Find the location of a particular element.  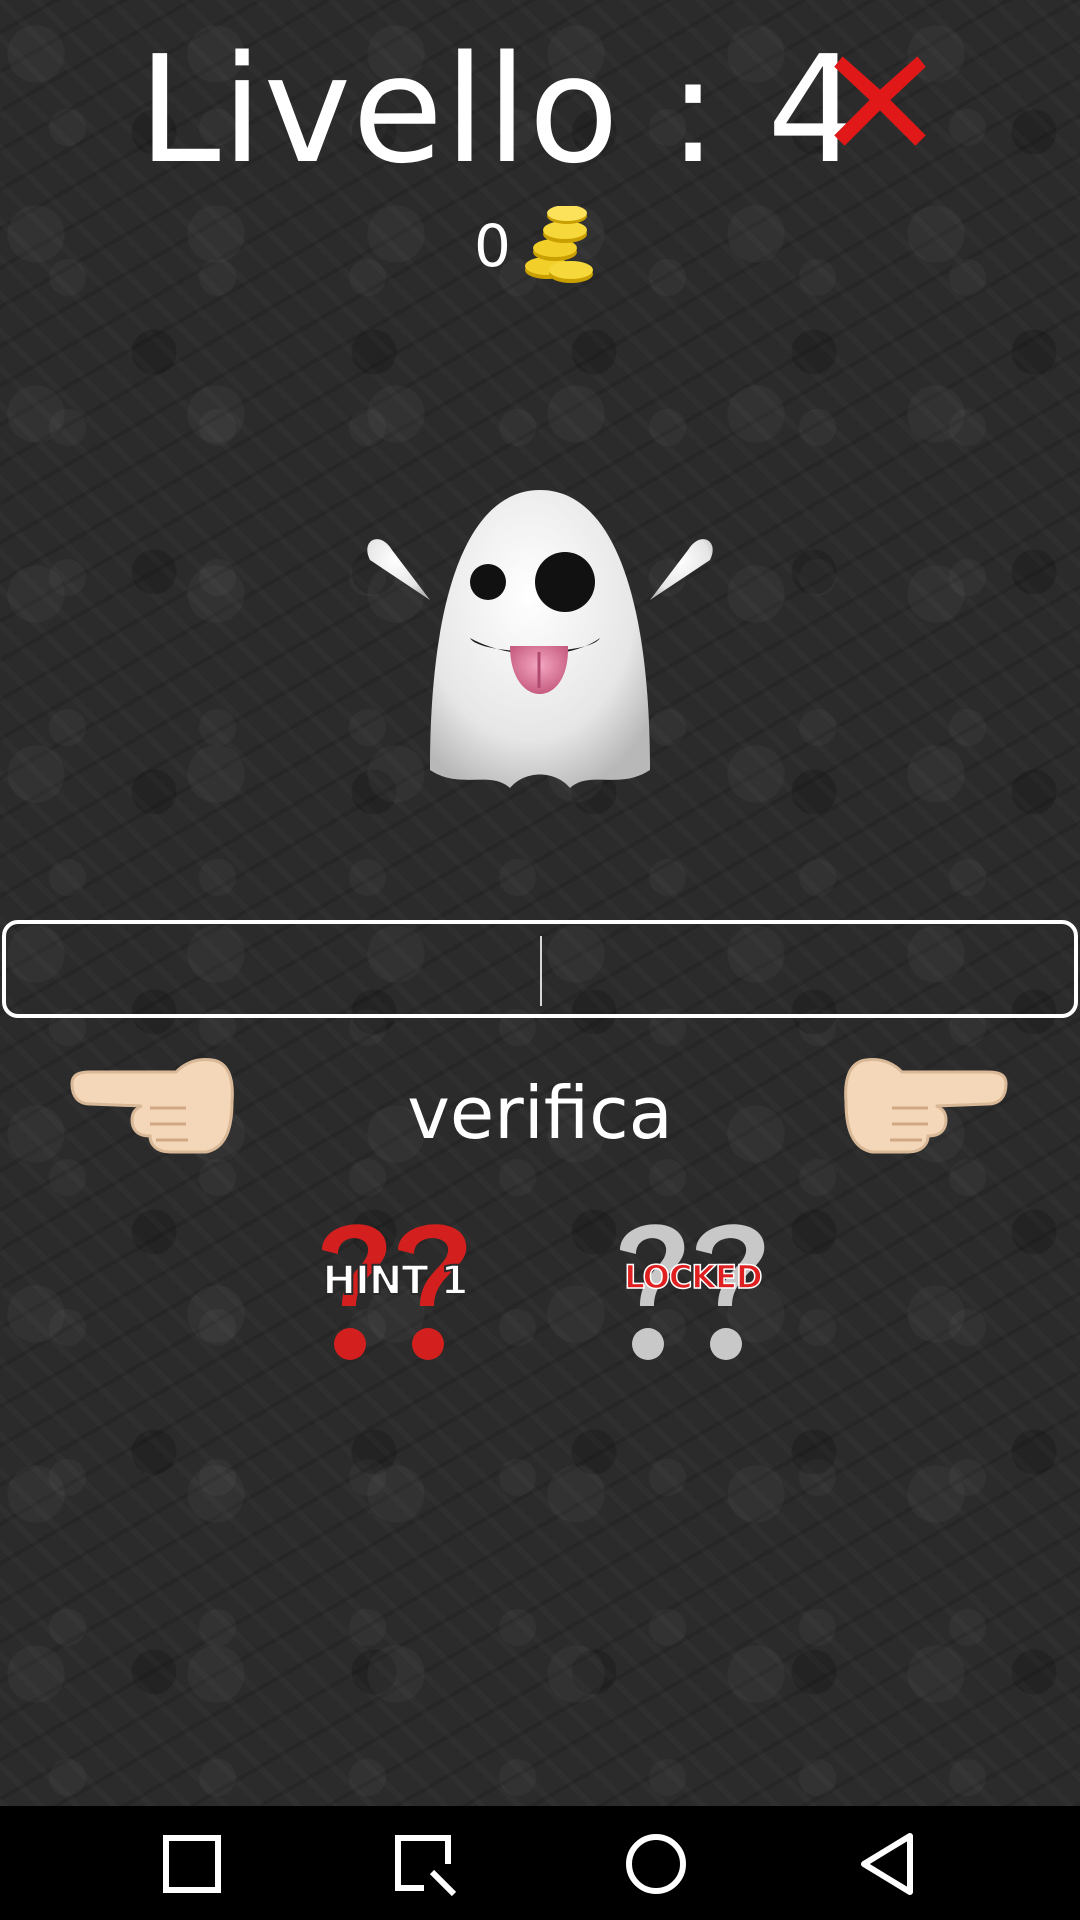

answer-field-box is located at coordinates (540, 969).